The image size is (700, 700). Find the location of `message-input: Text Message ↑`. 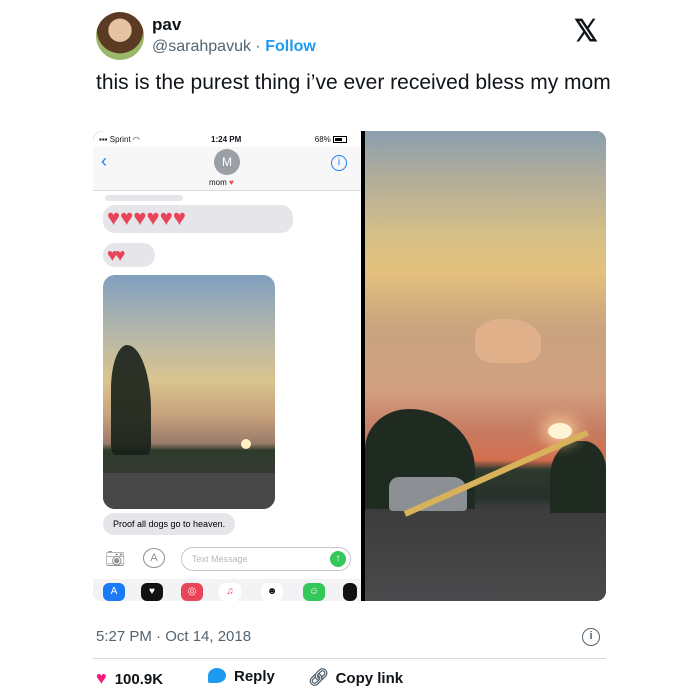

message-input: Text Message ↑ is located at coordinates (266, 559).